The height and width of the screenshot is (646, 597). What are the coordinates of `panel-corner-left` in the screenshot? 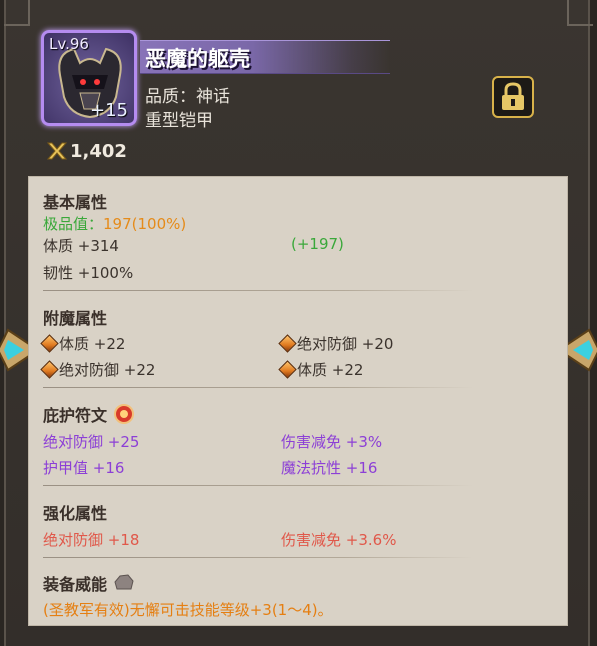 It's located at (17, 13).